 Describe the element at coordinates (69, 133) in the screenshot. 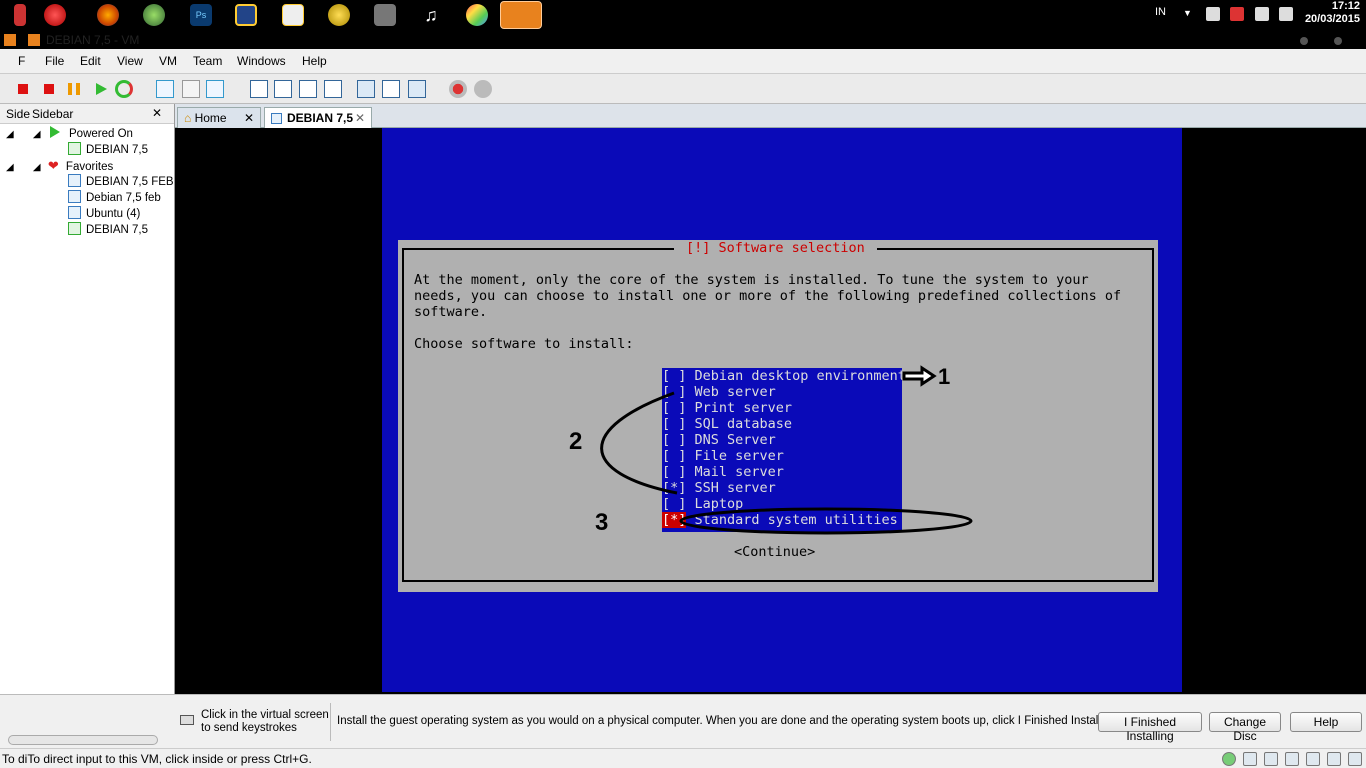

I see `sidebar-group-powered-on: ◢ ◢ Powered On` at that location.